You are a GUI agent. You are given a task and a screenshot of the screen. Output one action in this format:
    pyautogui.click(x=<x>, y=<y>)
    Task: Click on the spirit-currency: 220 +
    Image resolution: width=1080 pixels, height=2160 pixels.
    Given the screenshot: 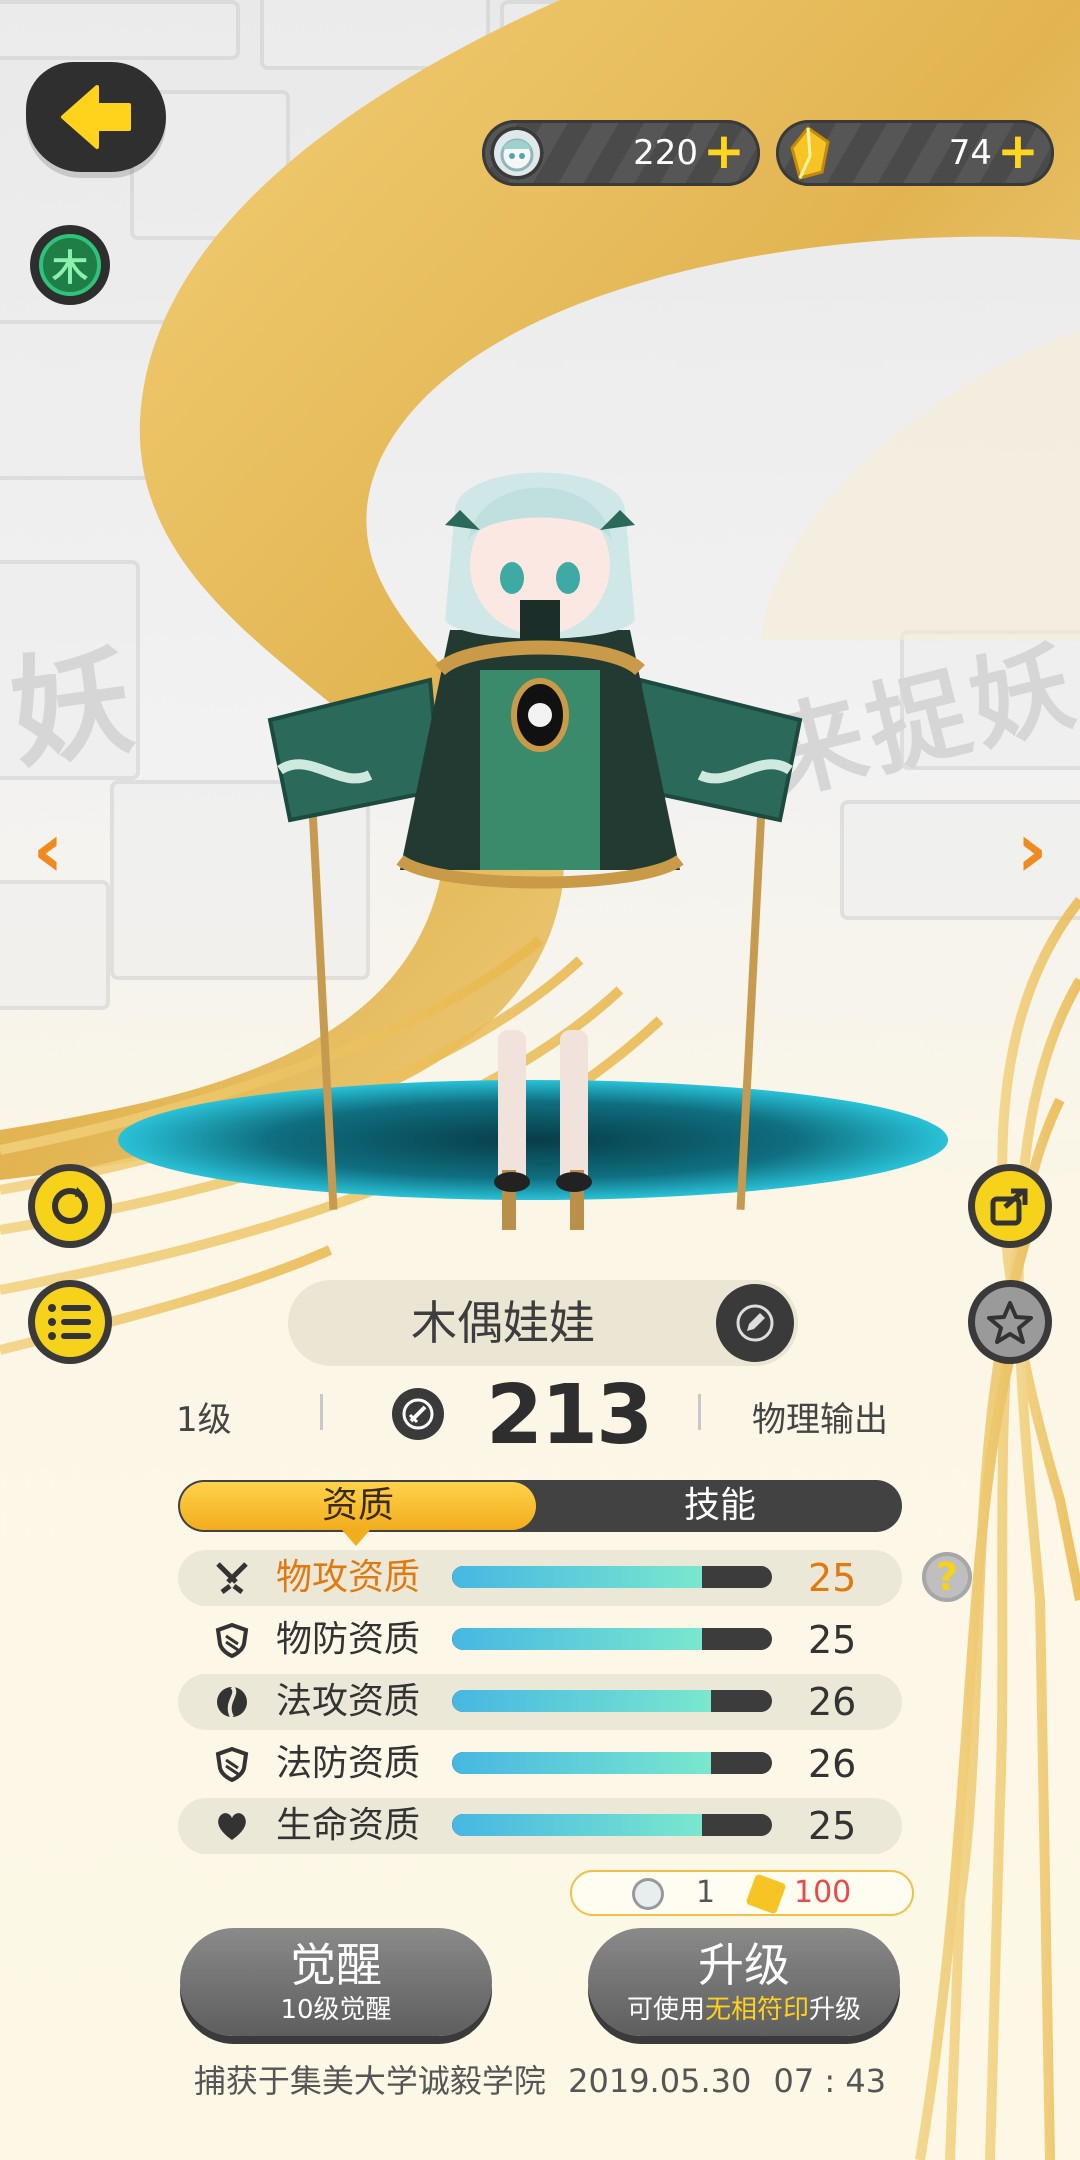 What is the action you would take?
    pyautogui.click(x=621, y=153)
    